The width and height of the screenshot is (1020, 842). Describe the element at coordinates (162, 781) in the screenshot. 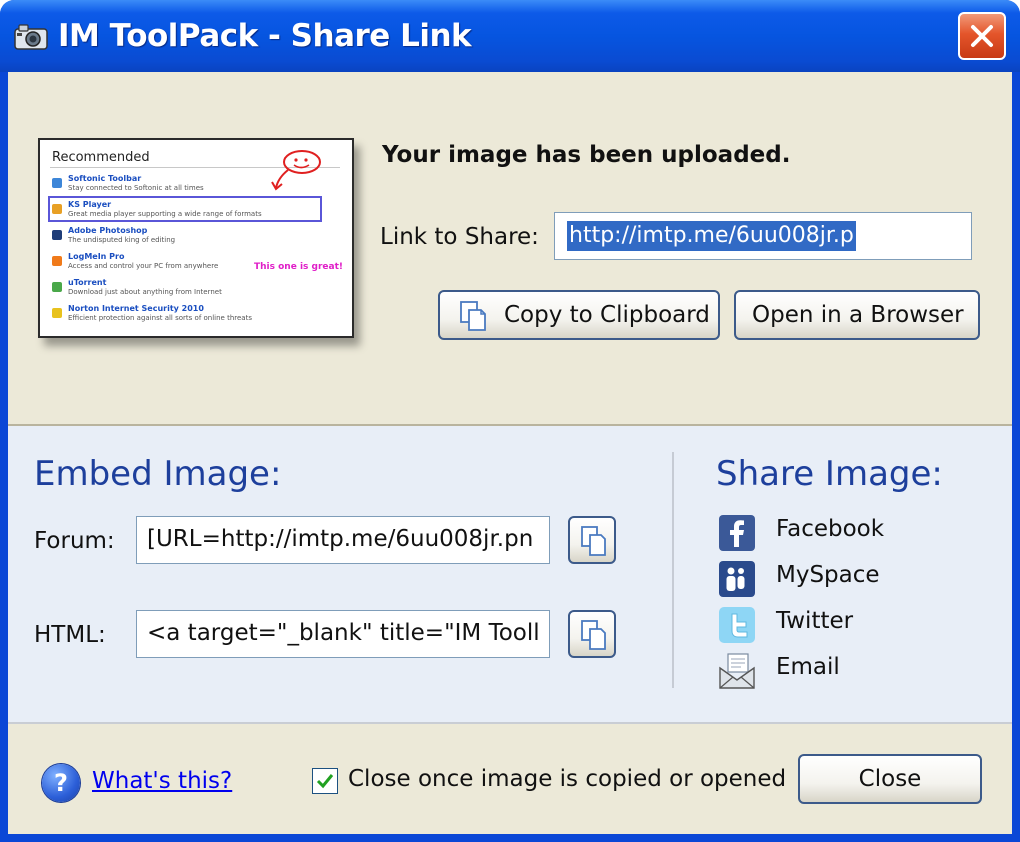

I see `whats-this-link: What's this?` at that location.